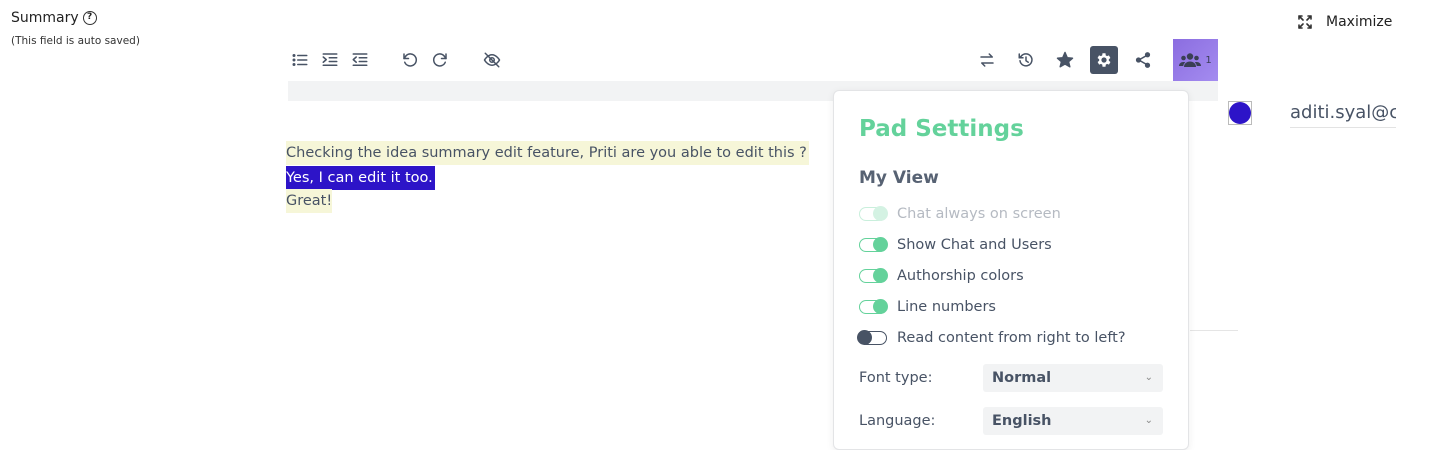  Describe the element at coordinates (1011, 338) in the screenshot. I see `option-label: Read content from right to left?` at that location.